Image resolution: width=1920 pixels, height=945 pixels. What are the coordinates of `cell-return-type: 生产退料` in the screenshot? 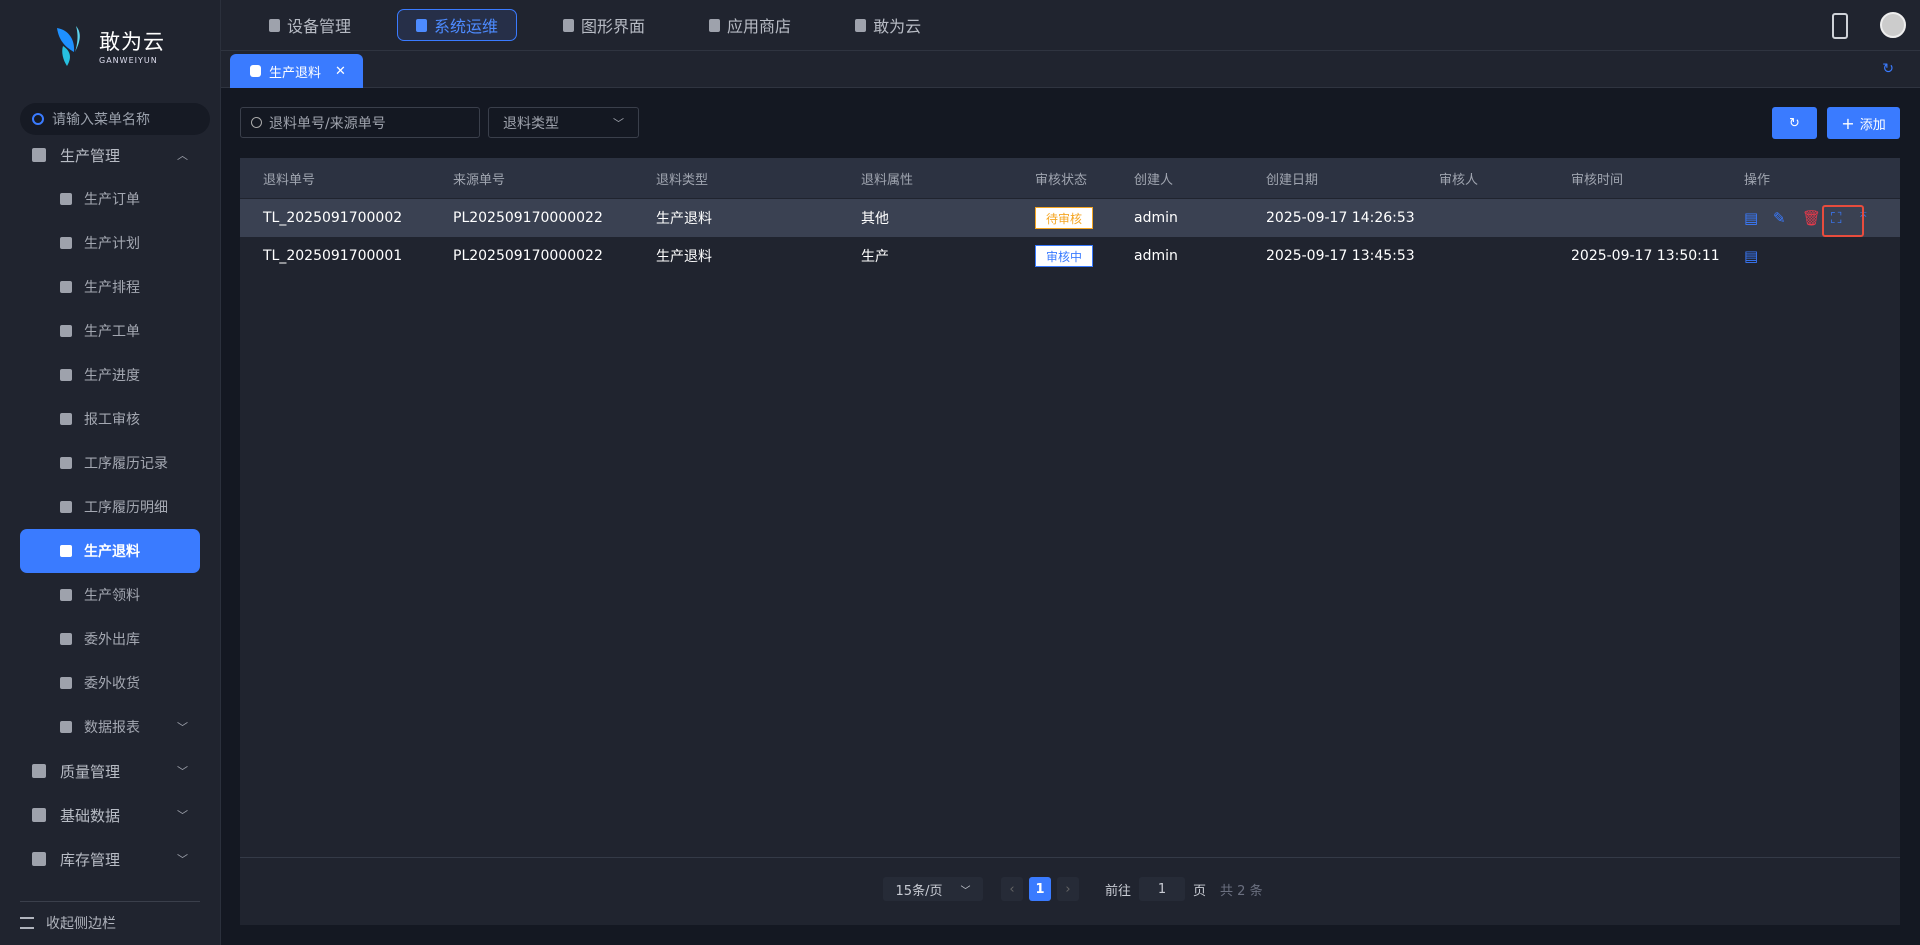 It's located at (684, 257).